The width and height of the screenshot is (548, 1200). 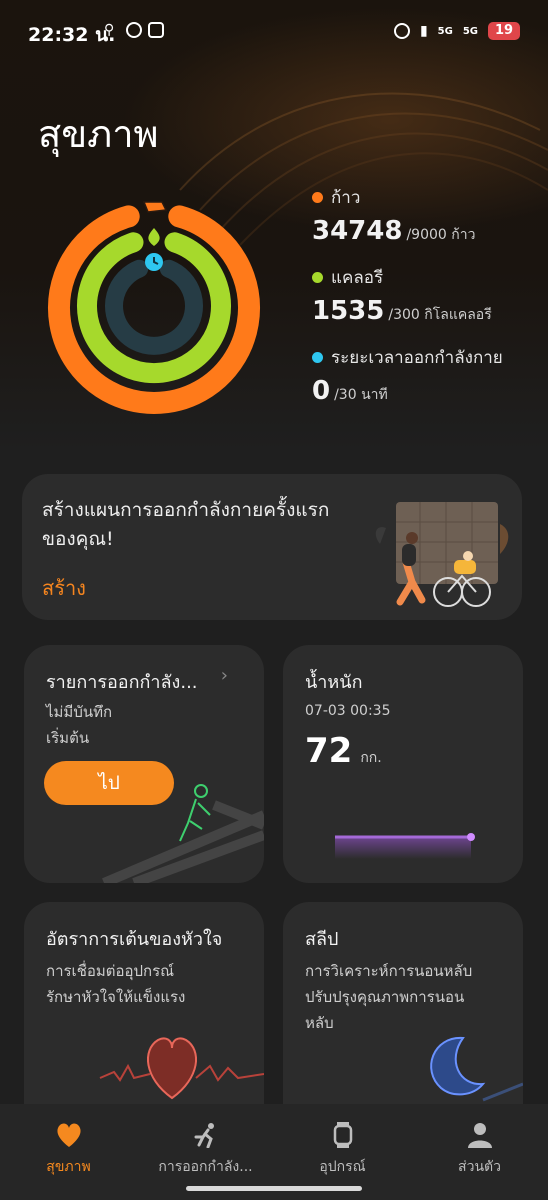 What do you see at coordinates (479, 1152) in the screenshot?
I see `nav-profile: ส่วนตัว` at bounding box center [479, 1152].